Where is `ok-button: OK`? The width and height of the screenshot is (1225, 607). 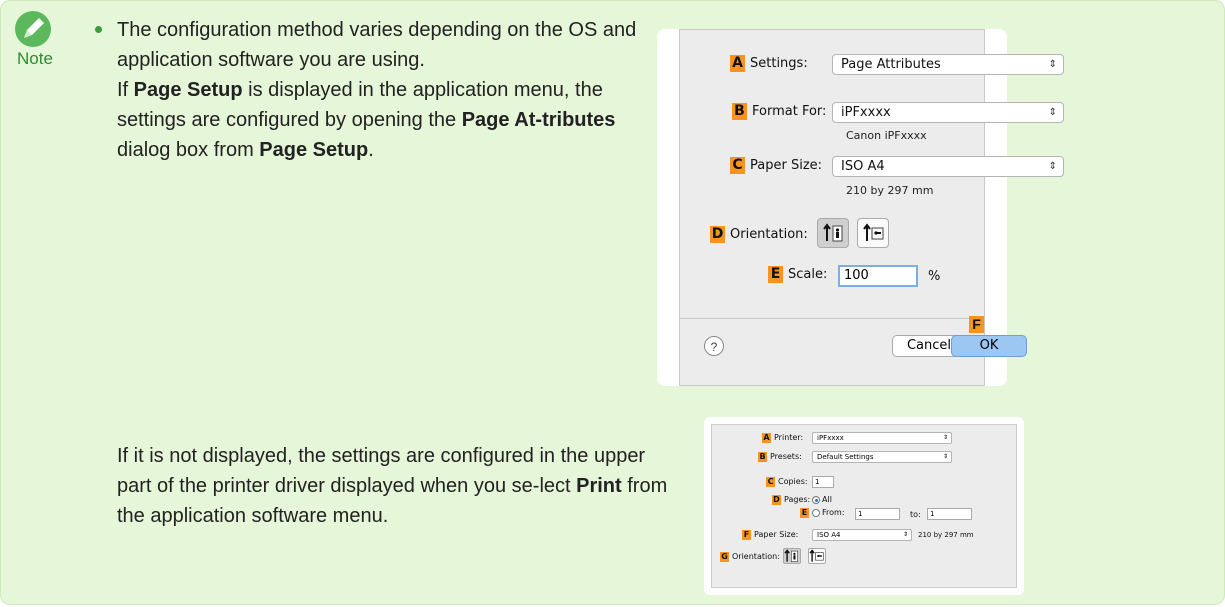 ok-button: OK is located at coordinates (989, 346).